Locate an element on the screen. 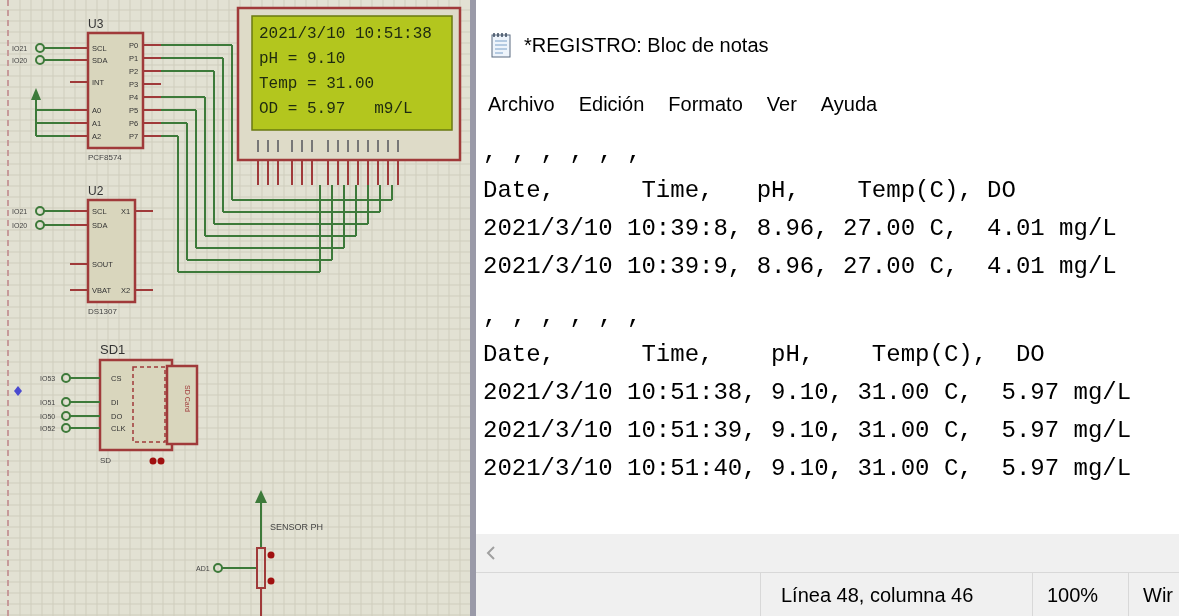  line-ending: Wir is located at coordinates (1158, 595).